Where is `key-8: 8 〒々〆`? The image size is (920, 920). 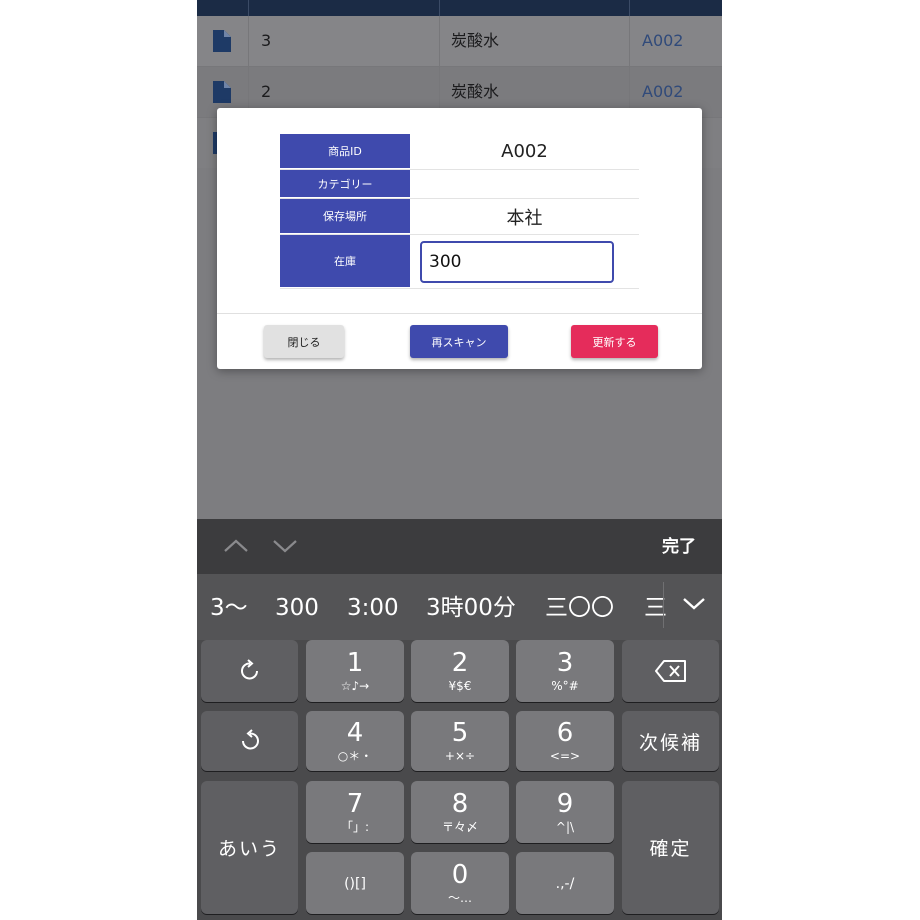 key-8: 8 〒々〆 is located at coordinates (460, 812).